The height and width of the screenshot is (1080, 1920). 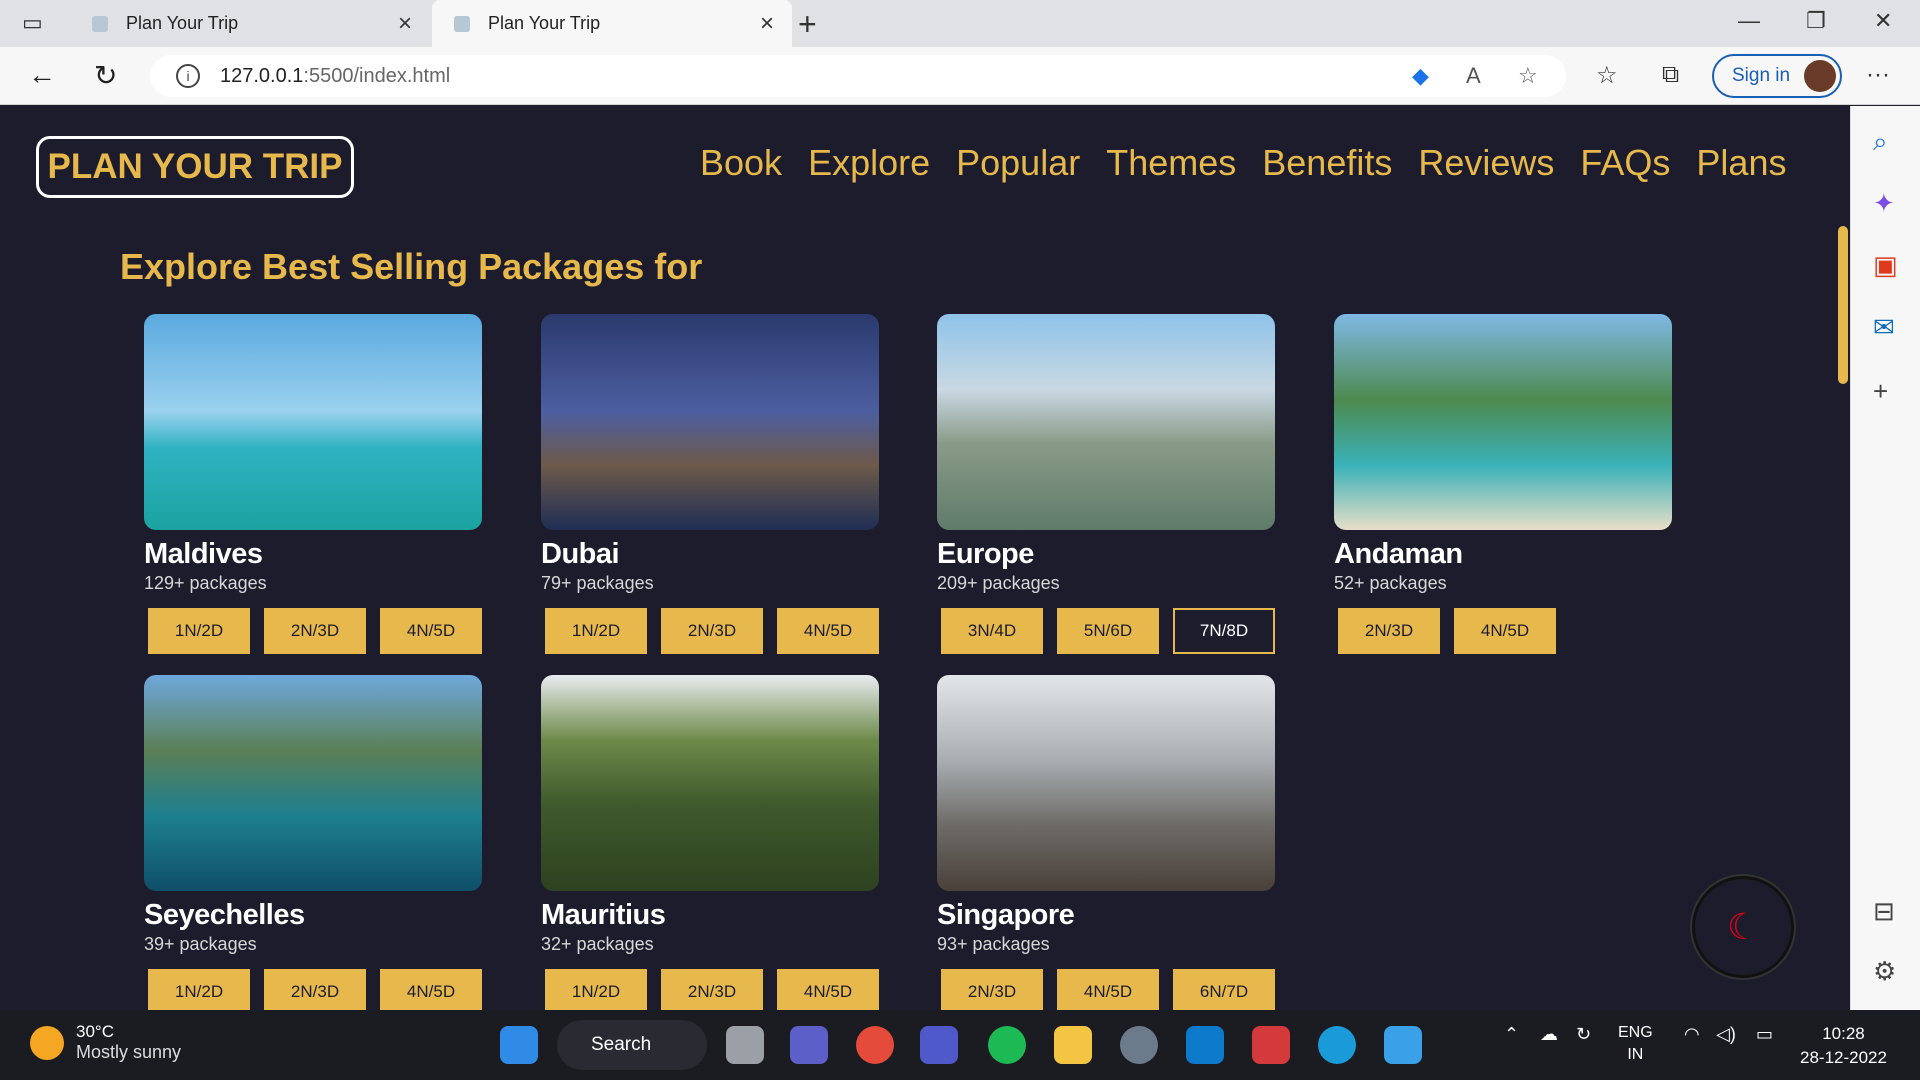 I want to click on duration-button: 3N/4D, so click(x=992, y=631).